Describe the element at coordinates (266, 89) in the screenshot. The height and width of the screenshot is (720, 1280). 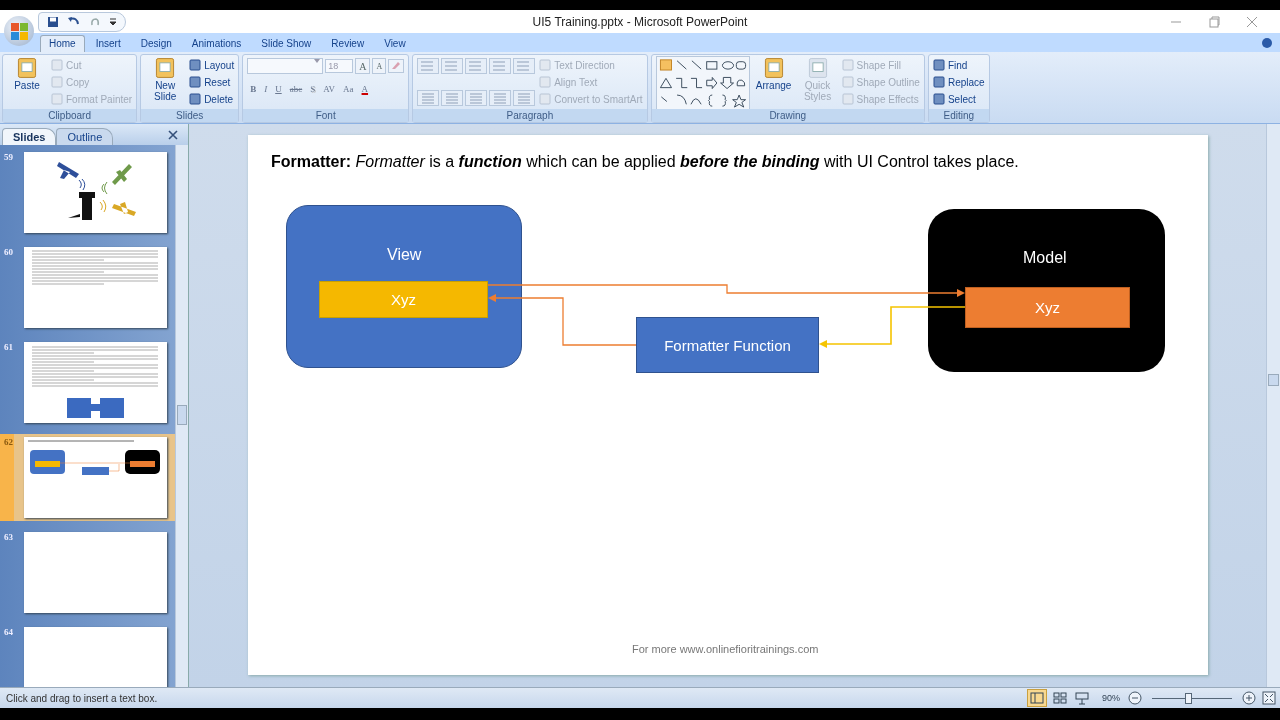
I see `format-button: I` at that location.